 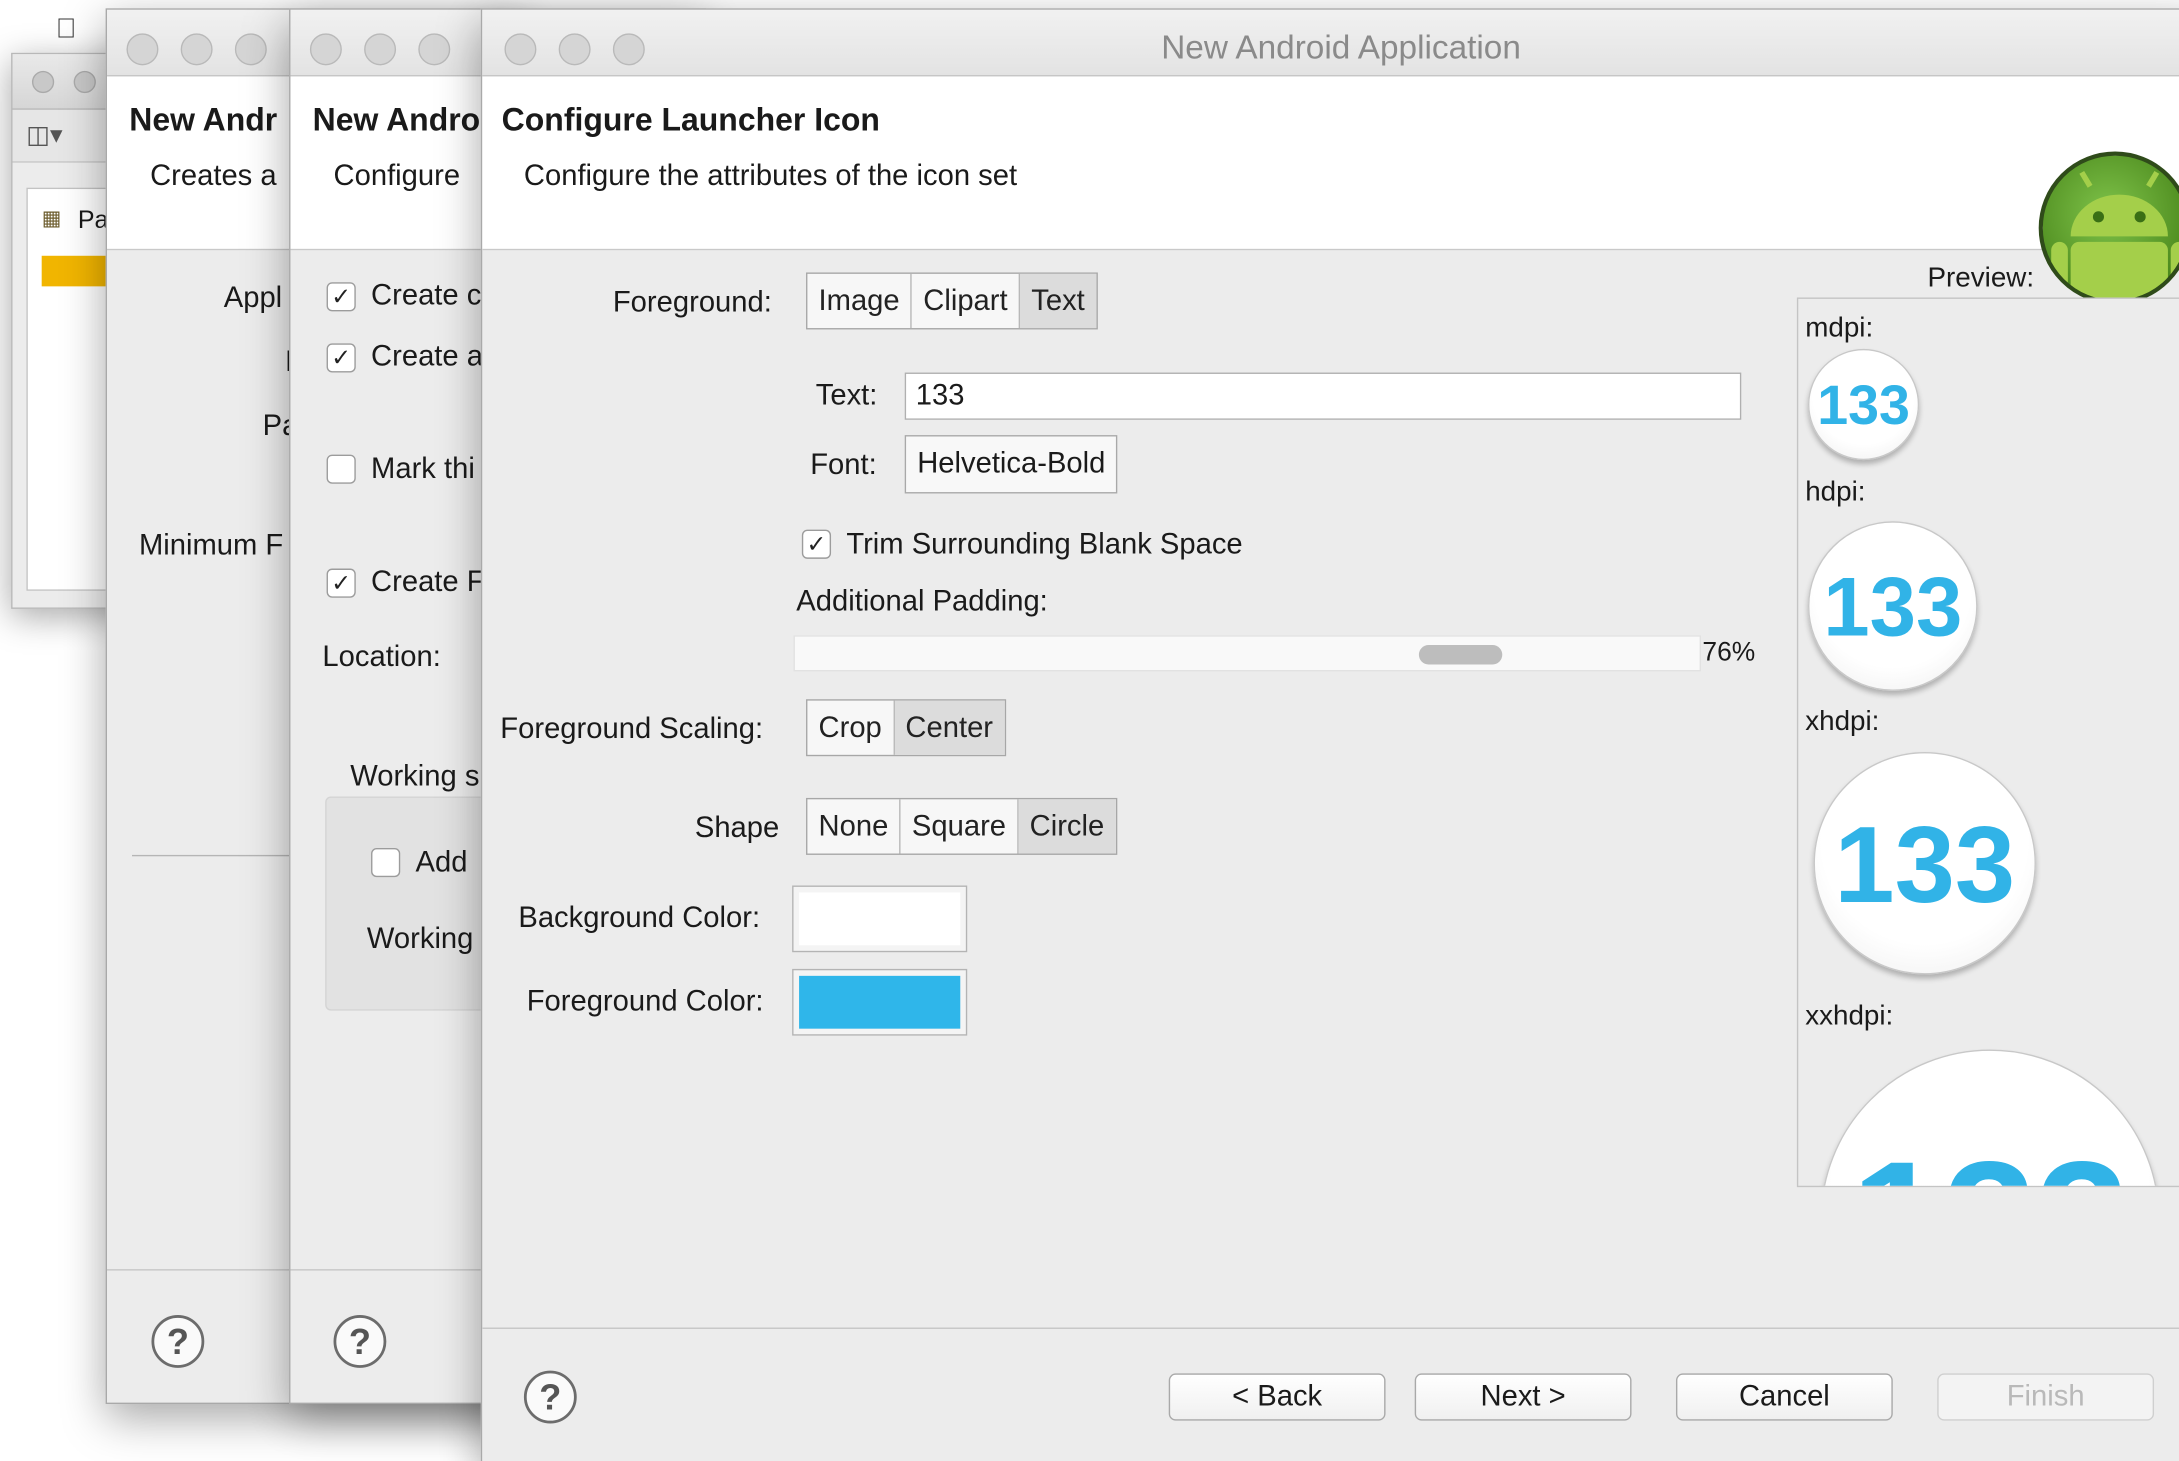 I want to click on package-explorer-tab: Pa, so click(x=93, y=220).